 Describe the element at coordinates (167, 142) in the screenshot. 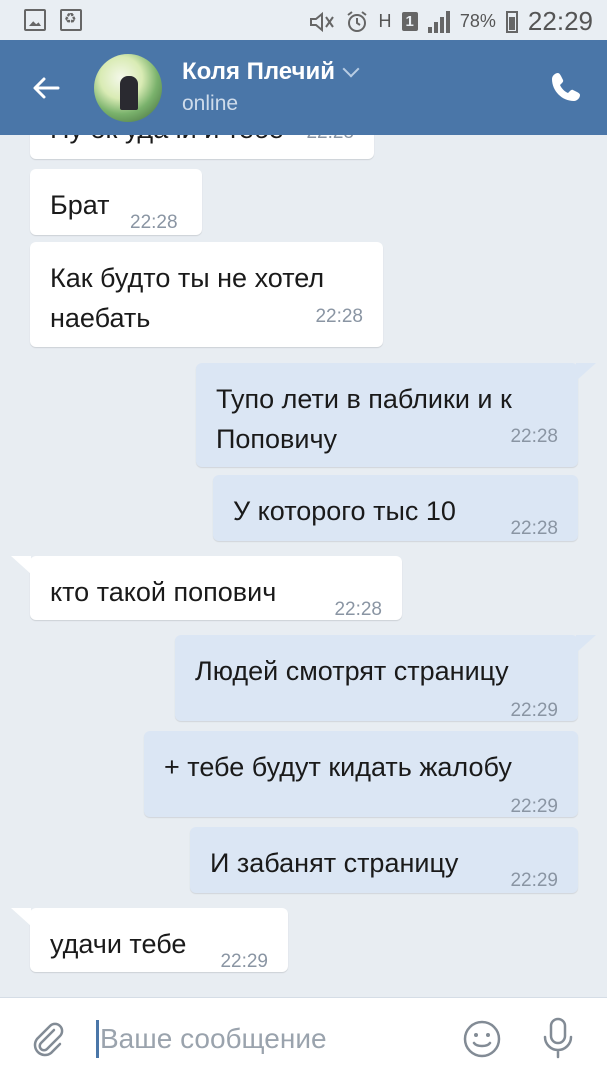

I see `message-text: Ну ок удачи и тебе` at that location.